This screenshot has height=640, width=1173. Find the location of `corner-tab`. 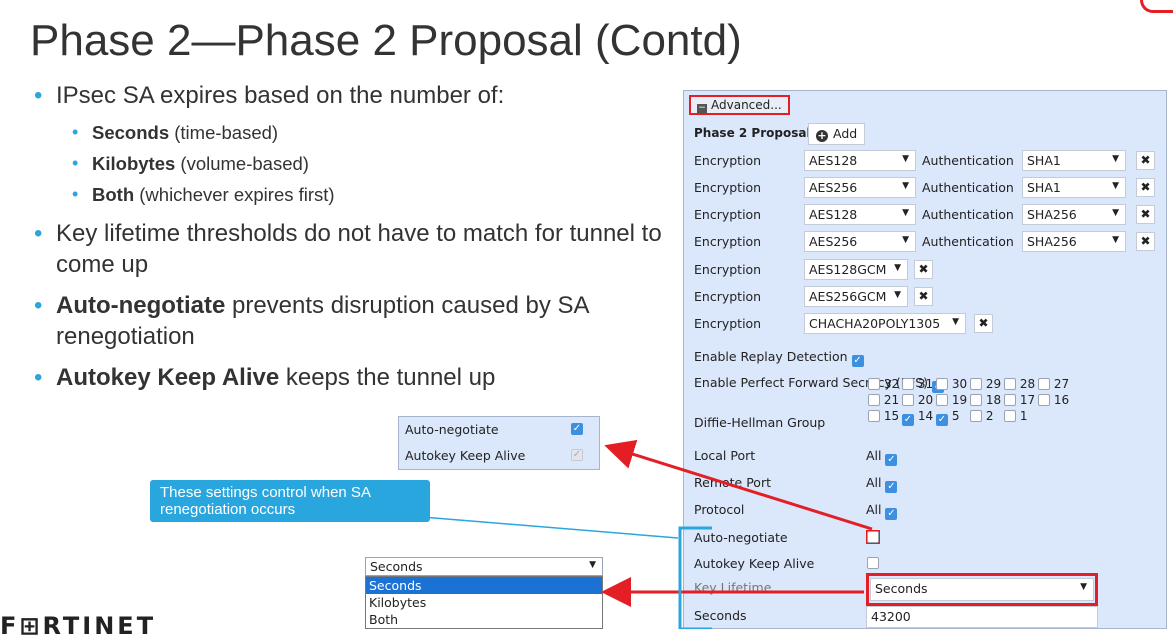

corner-tab is located at coordinates (1156, 6).